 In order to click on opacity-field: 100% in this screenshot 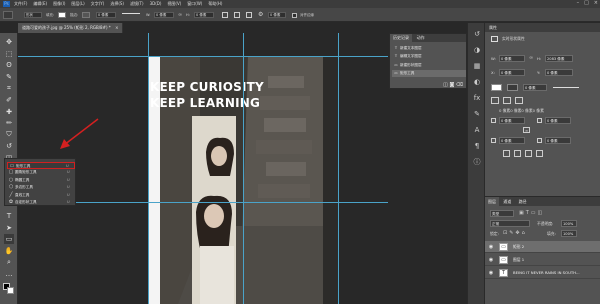, I will do `click(569, 223)`.